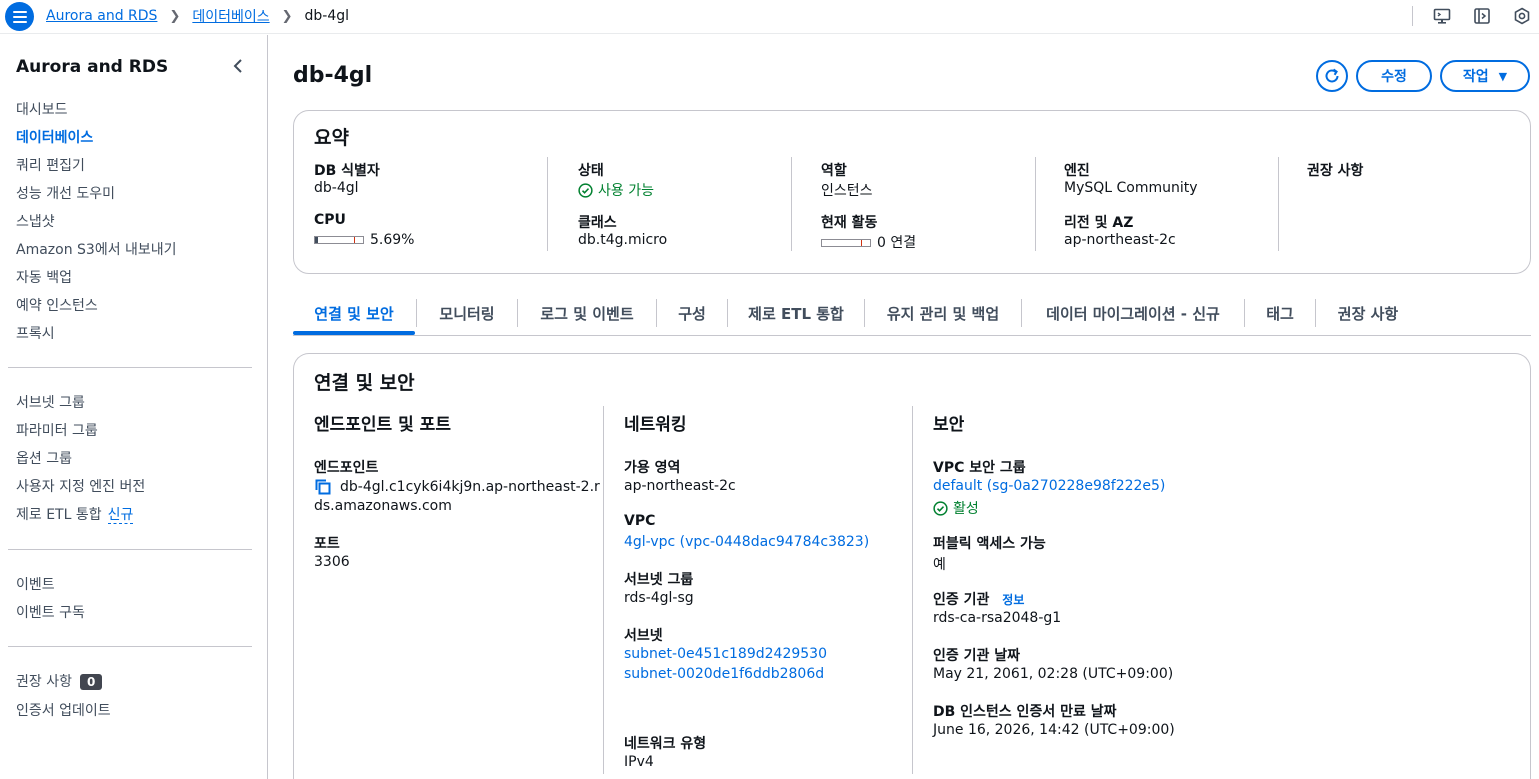  What do you see at coordinates (354, 314) in the screenshot?
I see `tab-connectivity: 연결 및 보안` at bounding box center [354, 314].